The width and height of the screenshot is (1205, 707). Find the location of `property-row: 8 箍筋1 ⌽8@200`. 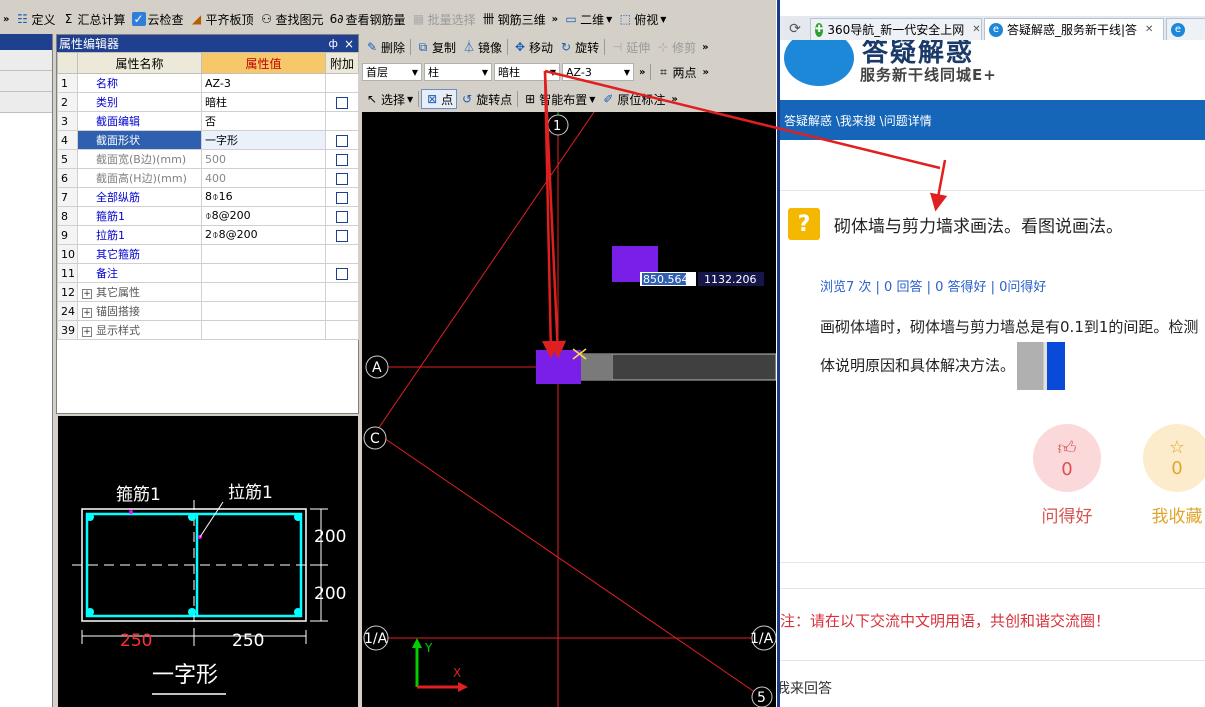

property-row: 8 箍筋1 ⌽8@200 is located at coordinates (208, 216).